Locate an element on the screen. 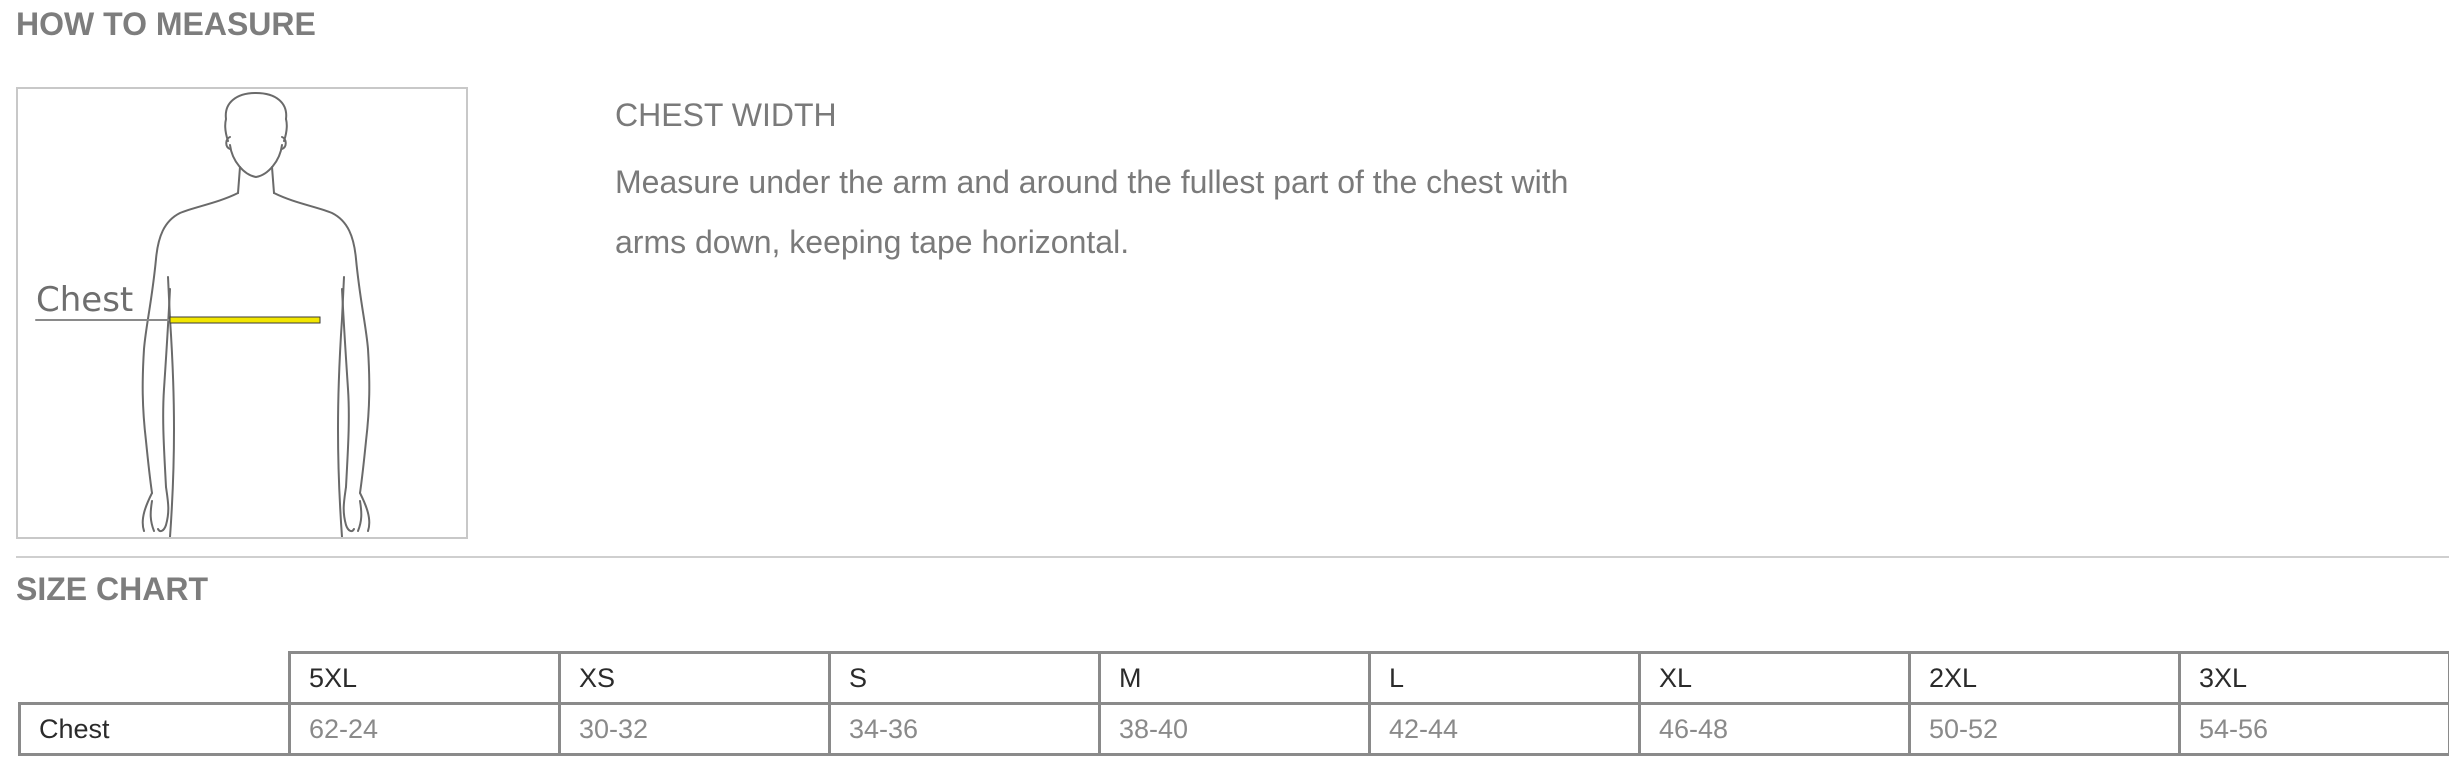 The width and height of the screenshot is (2449, 765). measurement-cell: 54-56 is located at coordinates (2313, 729).